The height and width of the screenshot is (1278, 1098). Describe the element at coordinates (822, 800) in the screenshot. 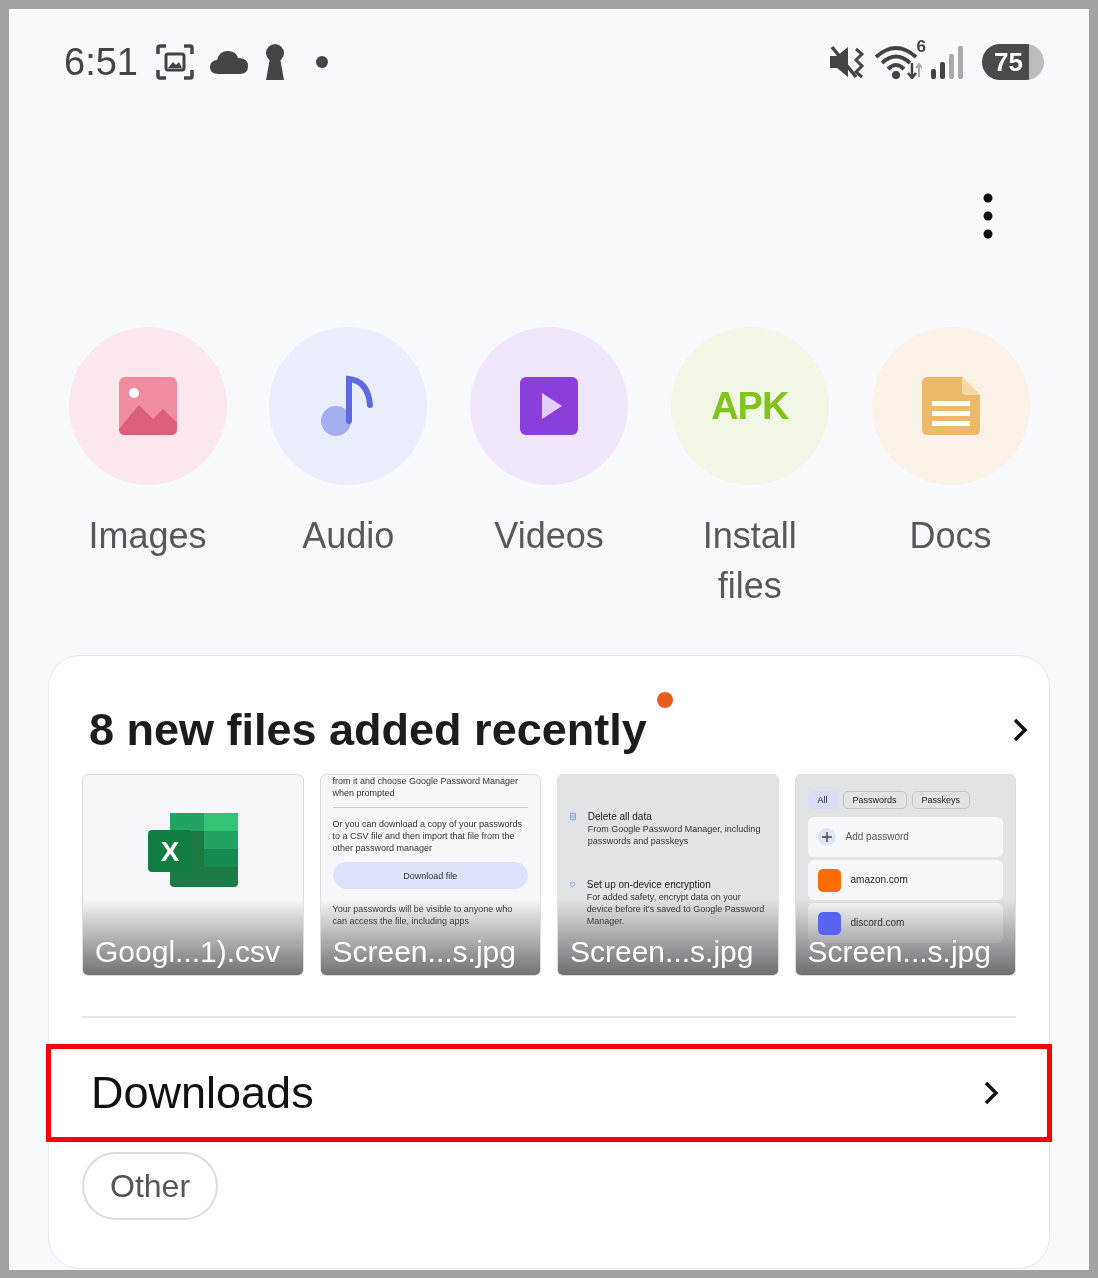

I see `filter-chip: All` at that location.